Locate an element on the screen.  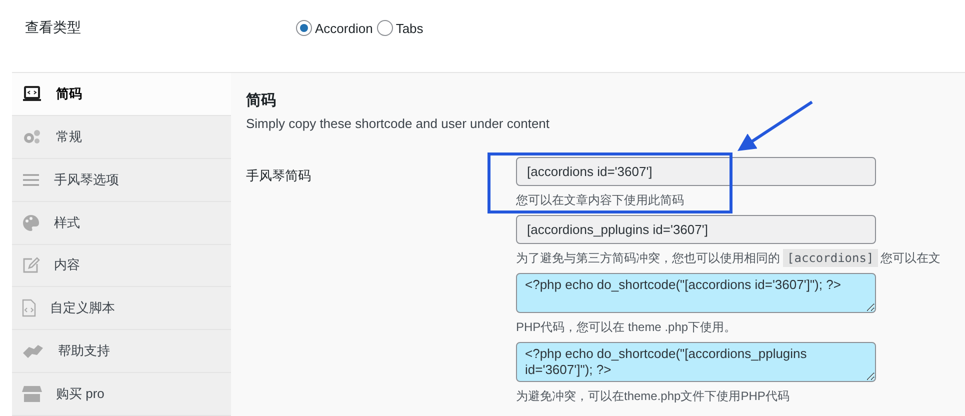
view-type-radio: Accordion is located at coordinates (334, 28).